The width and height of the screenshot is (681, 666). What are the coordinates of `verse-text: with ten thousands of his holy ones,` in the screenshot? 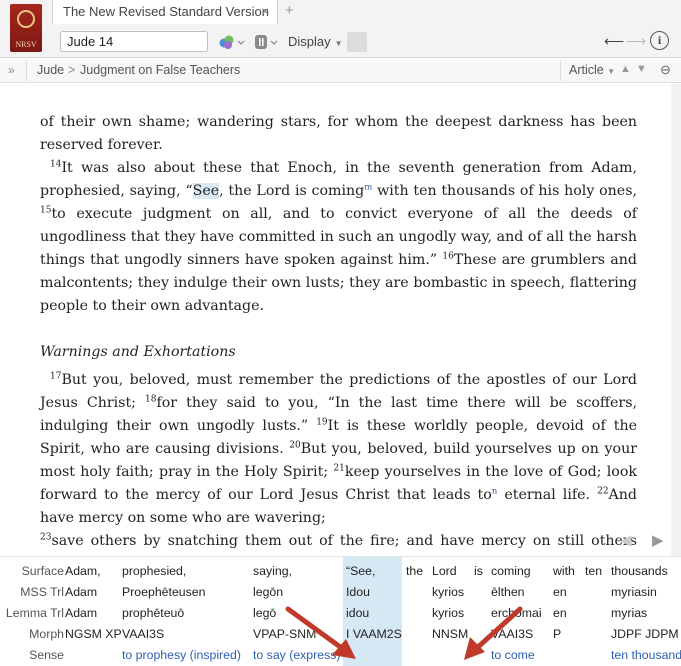 It's located at (504, 191).